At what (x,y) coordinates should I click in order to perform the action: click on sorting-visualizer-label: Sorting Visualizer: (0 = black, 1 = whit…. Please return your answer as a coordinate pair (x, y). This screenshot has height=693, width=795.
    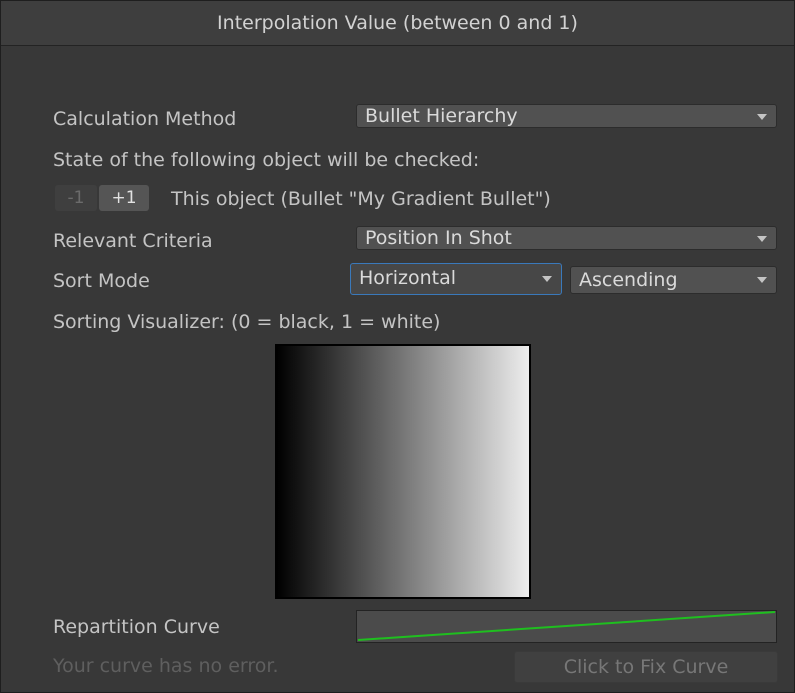
    Looking at the image, I should click on (247, 322).